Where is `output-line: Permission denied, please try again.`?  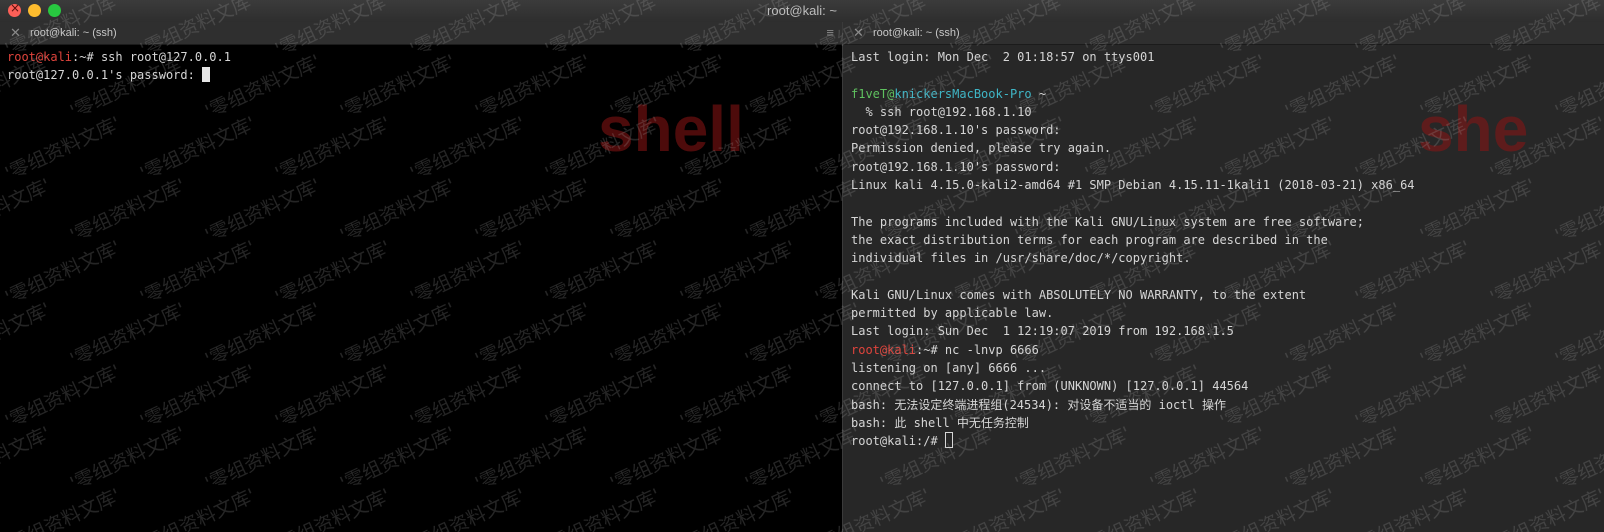
output-line: Permission denied, please try again. is located at coordinates (981, 148).